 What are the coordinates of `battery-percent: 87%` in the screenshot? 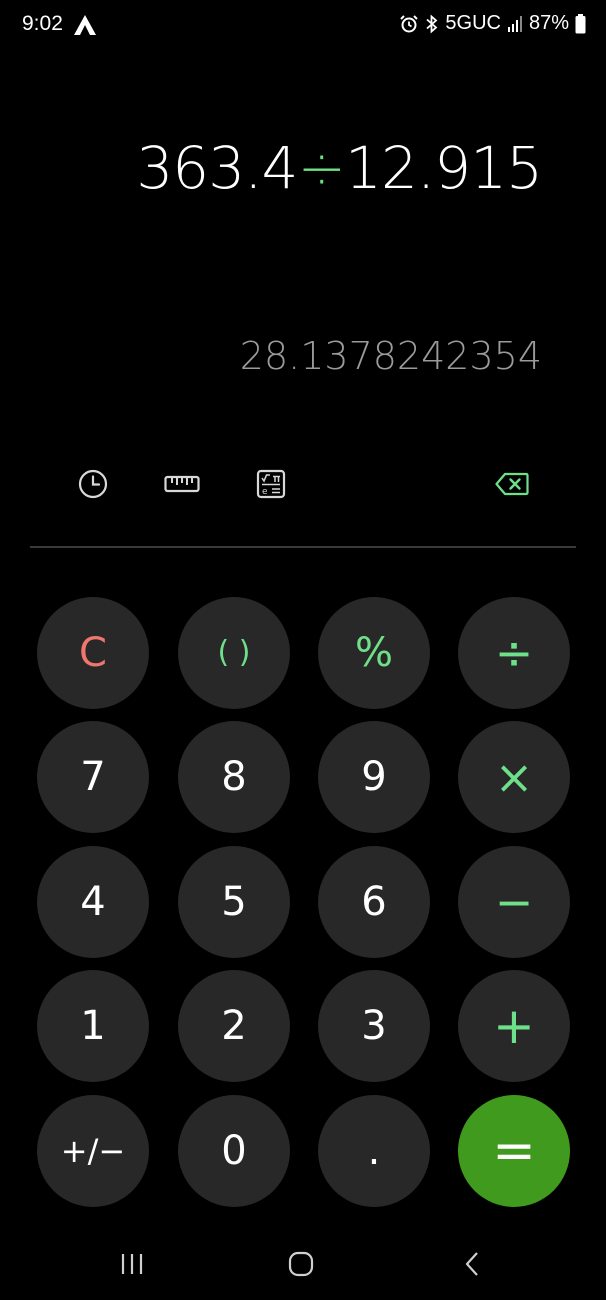 It's located at (548, 23).